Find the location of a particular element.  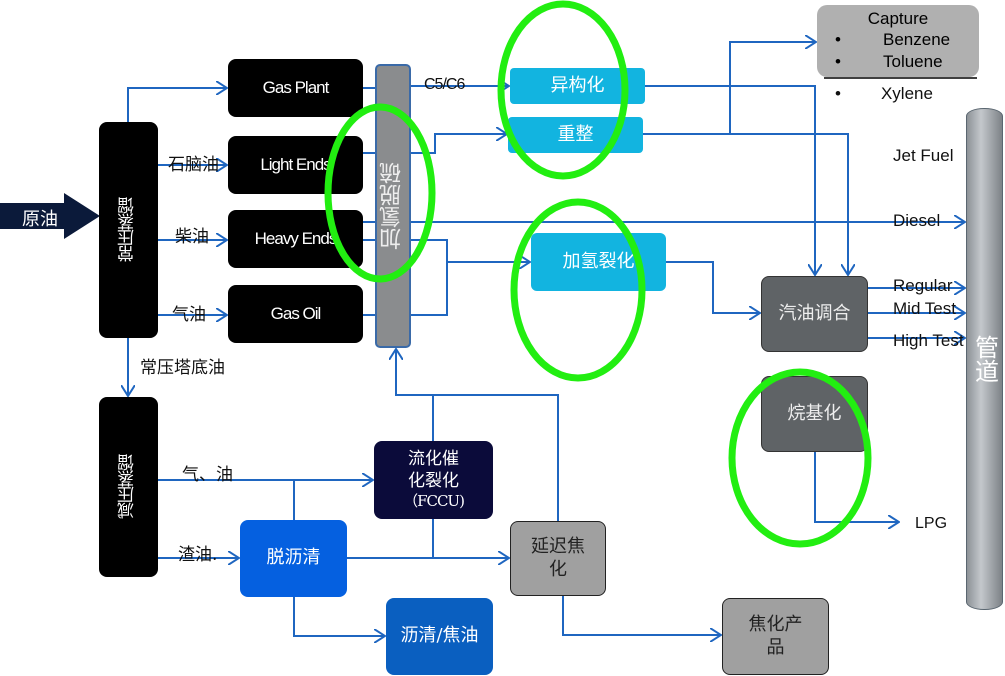

gas-plant-box: Gas Plant is located at coordinates (295, 88).